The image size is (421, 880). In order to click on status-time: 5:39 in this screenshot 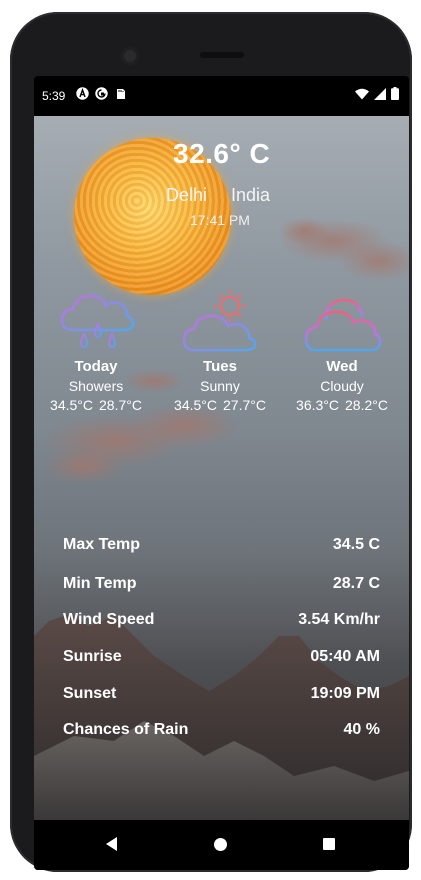, I will do `click(54, 96)`.